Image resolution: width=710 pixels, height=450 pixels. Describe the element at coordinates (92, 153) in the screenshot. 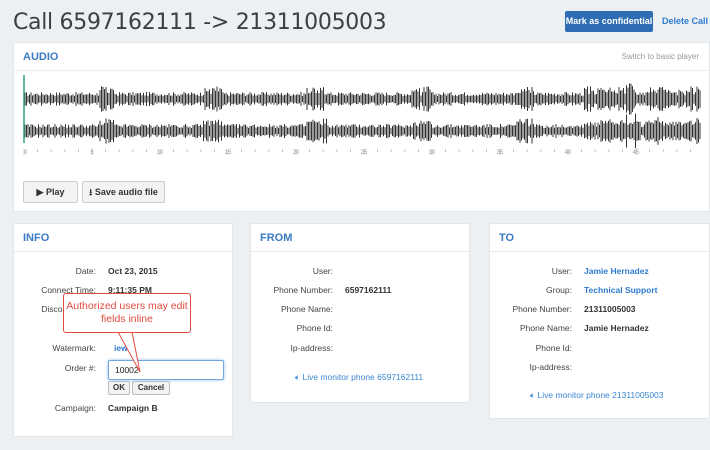

I see `timeline-tick-label: 5` at that location.